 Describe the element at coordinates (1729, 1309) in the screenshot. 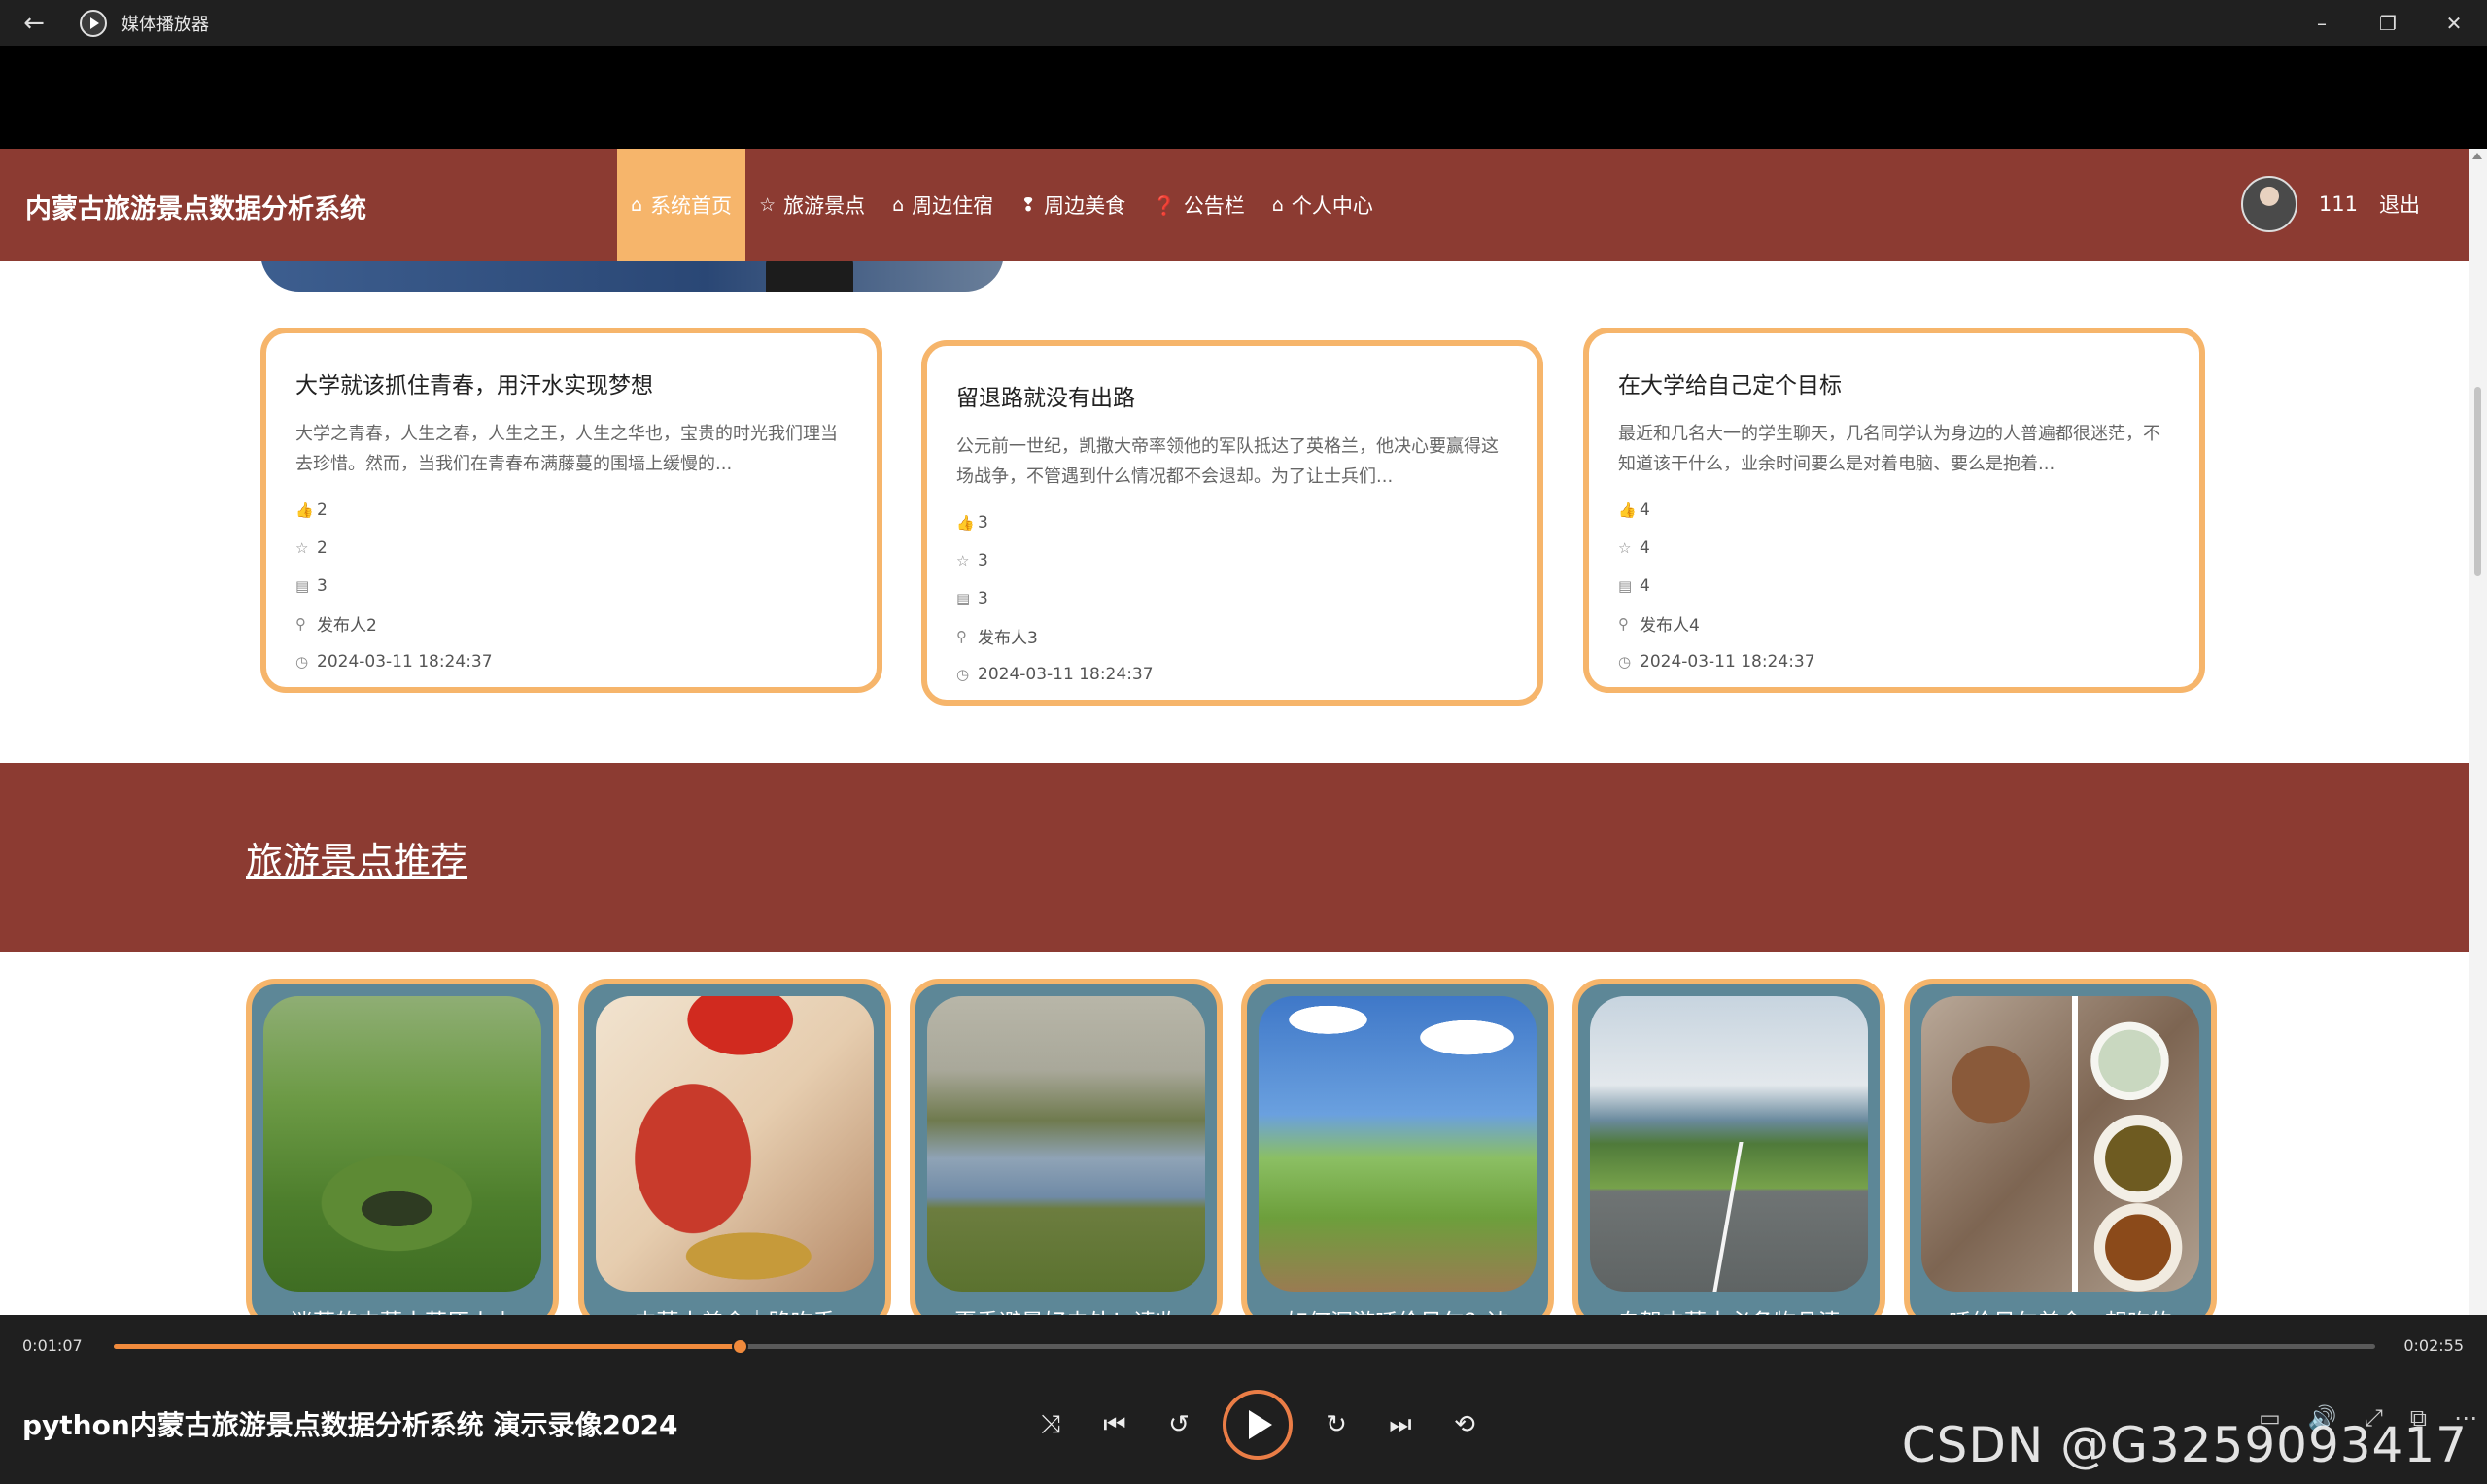

I see `attraction-caption: 自驾内蒙古必备物品清` at that location.